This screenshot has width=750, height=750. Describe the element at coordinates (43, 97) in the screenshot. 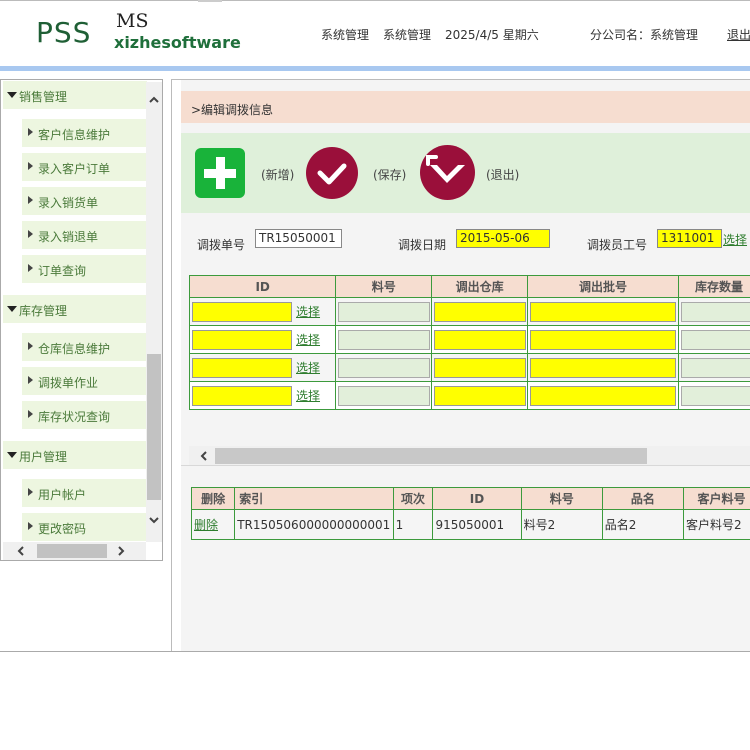

I see `sidebar-group-label: 销售管理` at that location.